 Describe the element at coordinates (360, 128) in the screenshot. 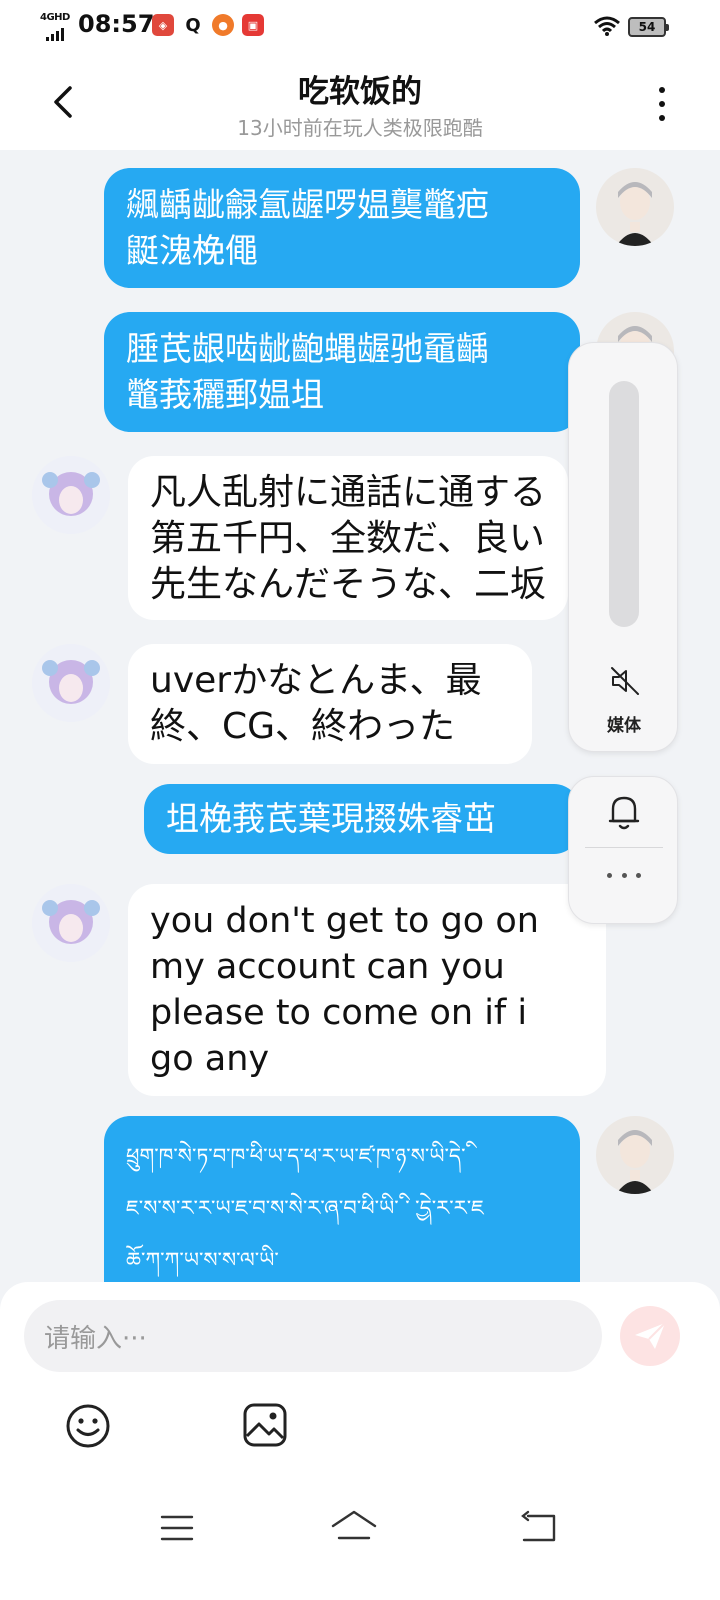

I see `chat-status-subtitle: 13小时前在玩人类极限跑酷` at that location.